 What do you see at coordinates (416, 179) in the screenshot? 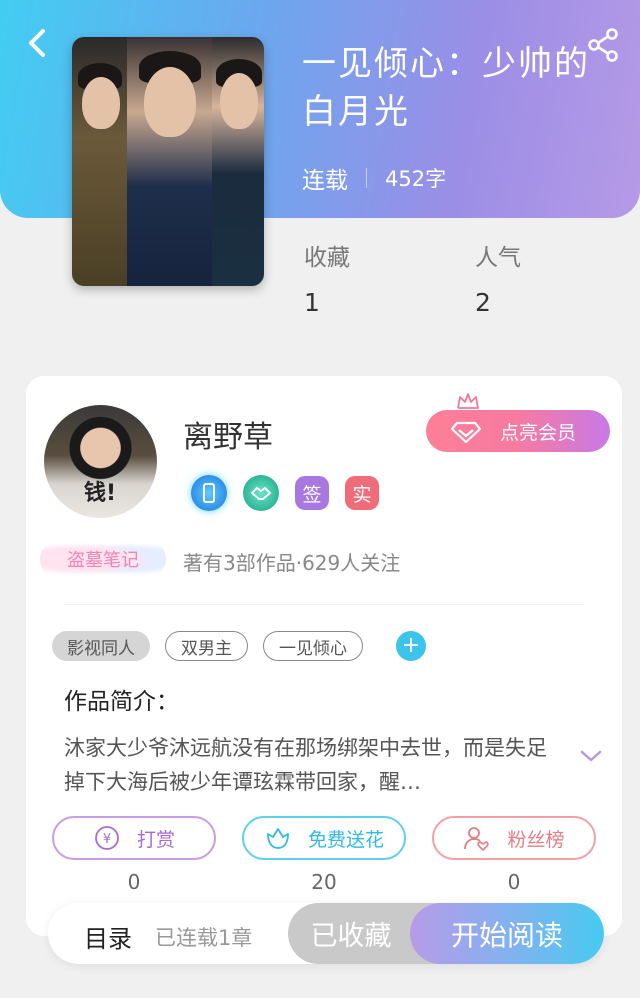
I see `word-count: 452字` at bounding box center [416, 179].